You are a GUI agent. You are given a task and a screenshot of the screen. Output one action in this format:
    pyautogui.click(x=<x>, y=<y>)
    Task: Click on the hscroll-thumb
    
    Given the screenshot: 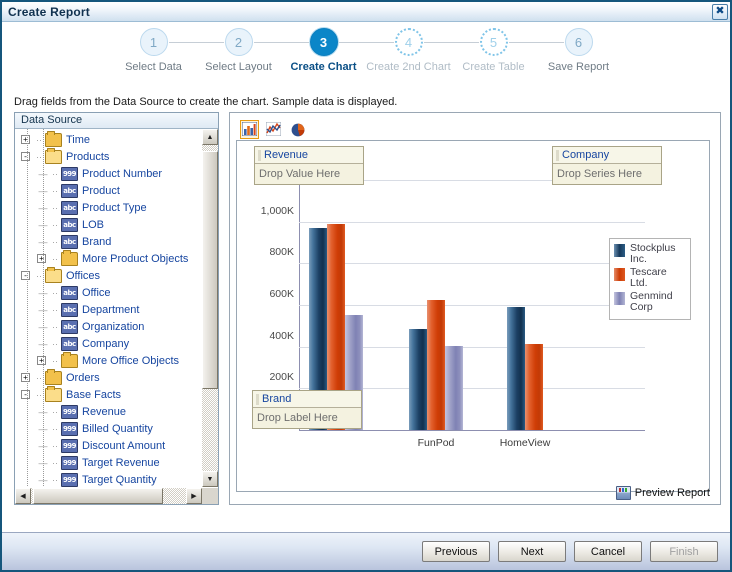 What is the action you would take?
    pyautogui.click(x=98, y=496)
    